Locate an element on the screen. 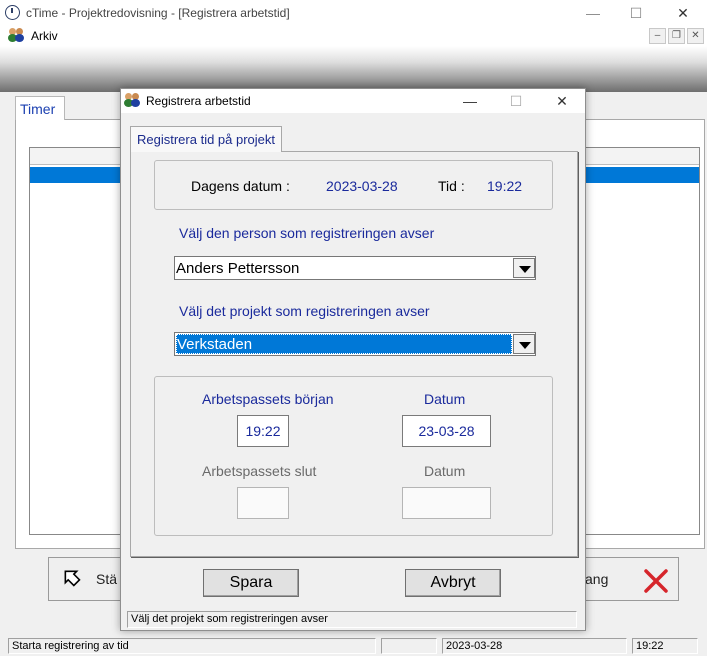 This screenshot has height=656, width=707. save-button: Spara is located at coordinates (251, 583).